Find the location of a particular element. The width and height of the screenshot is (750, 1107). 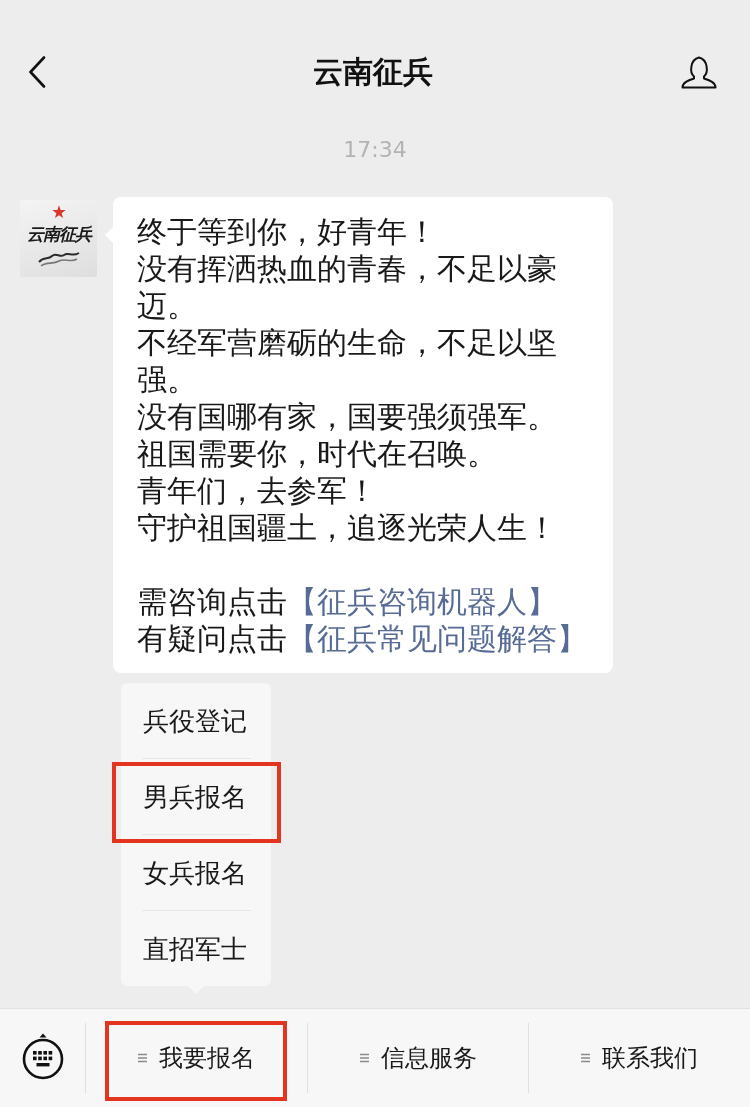

menu-item: 直招军士 is located at coordinates (195, 948).